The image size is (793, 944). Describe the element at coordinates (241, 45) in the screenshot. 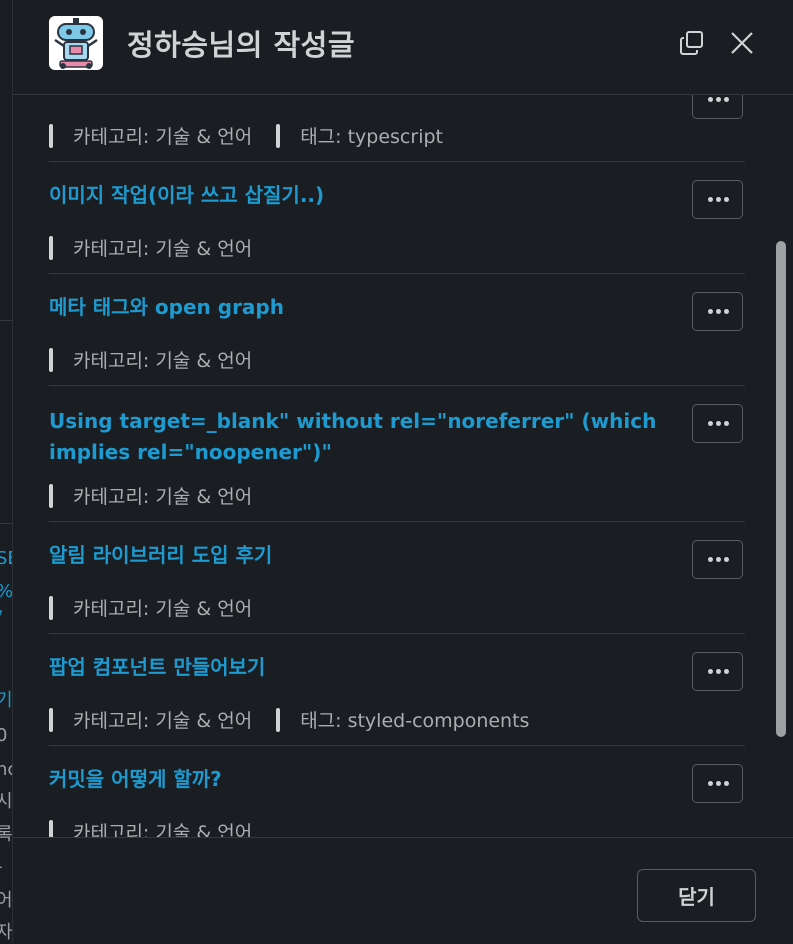

I see `modal-title: 정하승님의 작성글` at that location.